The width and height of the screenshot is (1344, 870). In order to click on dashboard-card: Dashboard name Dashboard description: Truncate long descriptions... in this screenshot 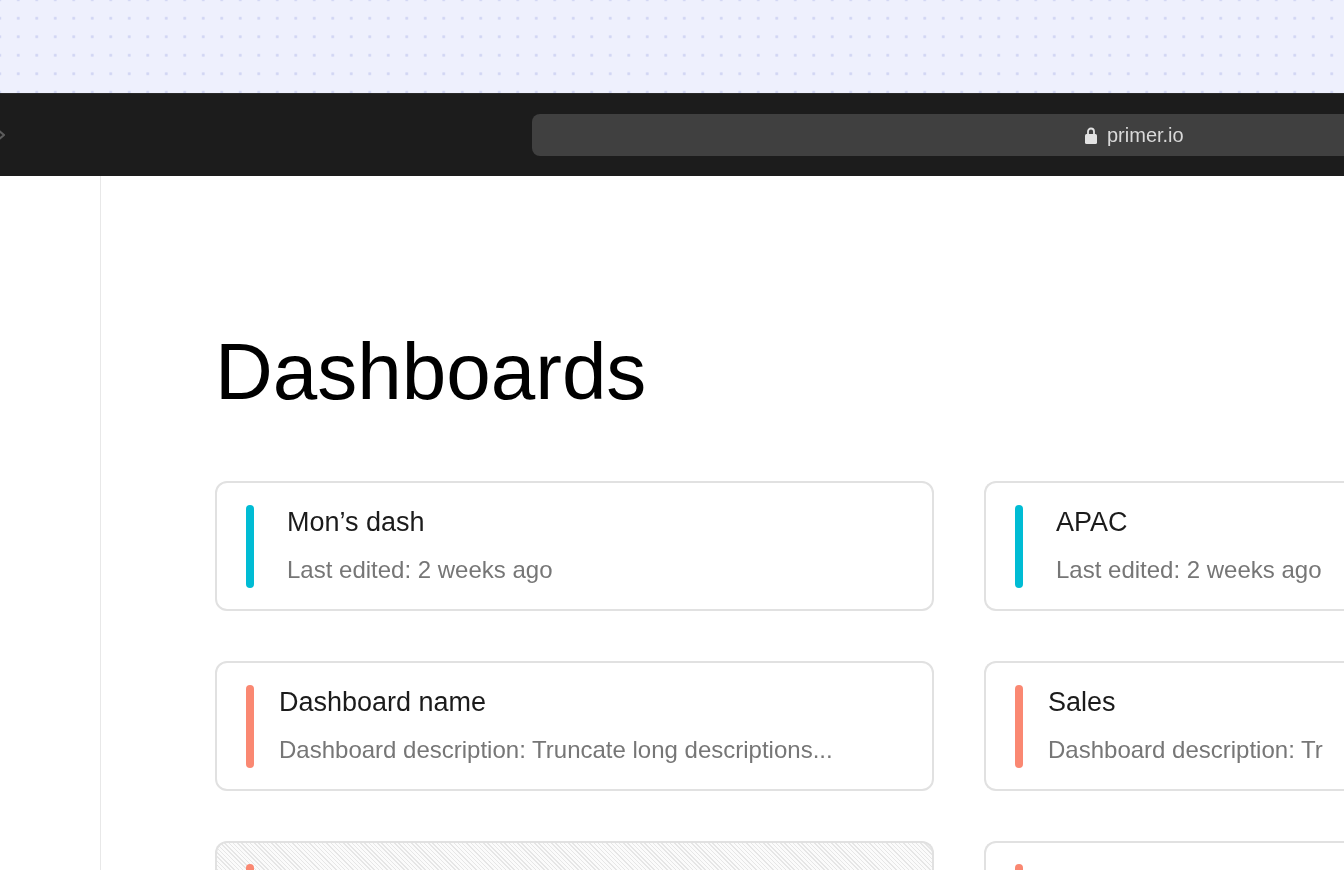, I will do `click(574, 726)`.